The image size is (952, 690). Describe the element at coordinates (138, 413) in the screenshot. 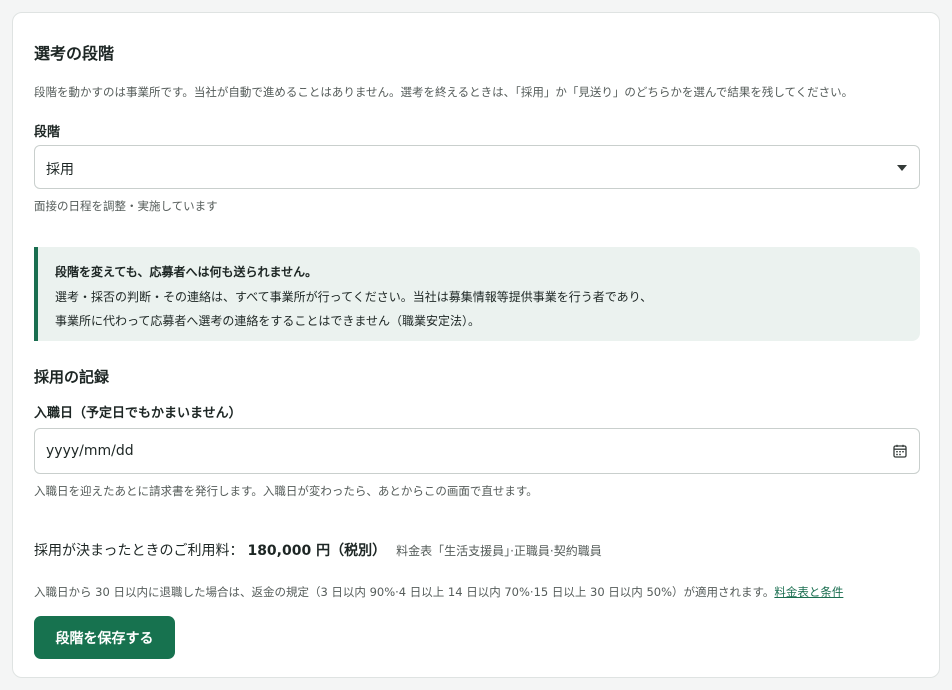

I see `join-date-label: 入職日（予定日でもかまいません）` at that location.